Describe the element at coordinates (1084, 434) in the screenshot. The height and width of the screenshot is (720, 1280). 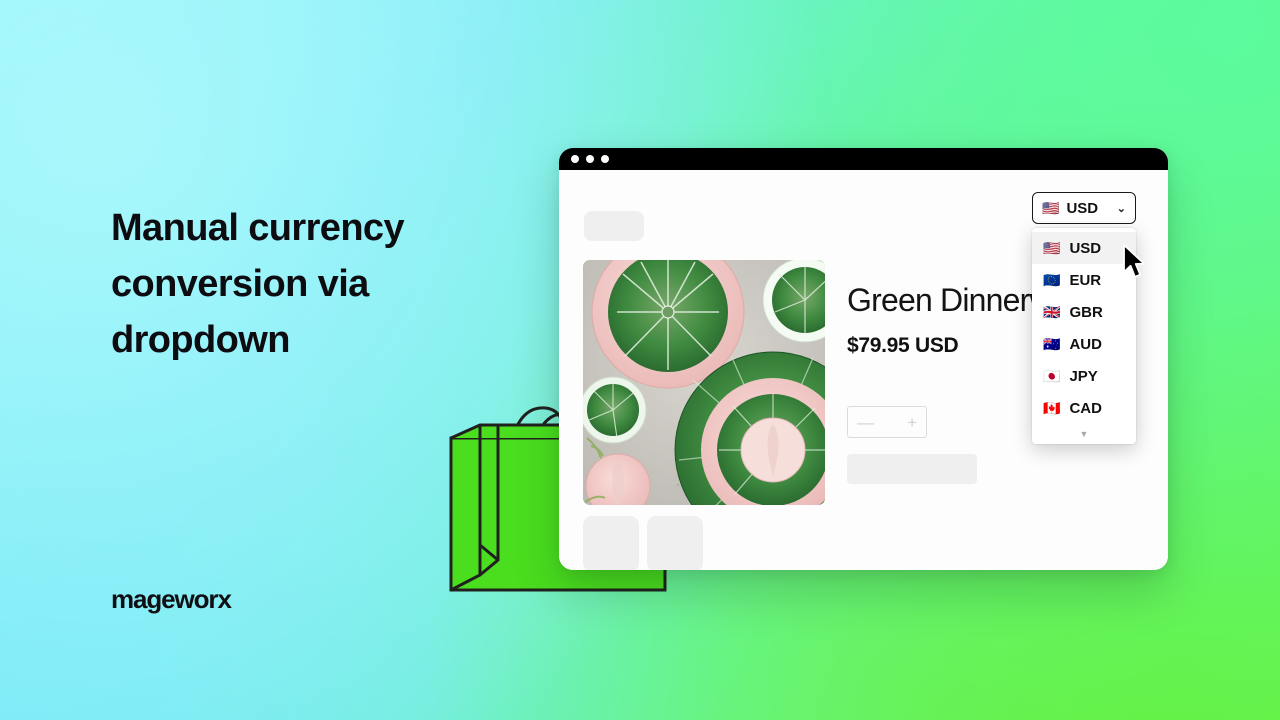
I see `scroll-down-arrow-icon: ▼` at that location.